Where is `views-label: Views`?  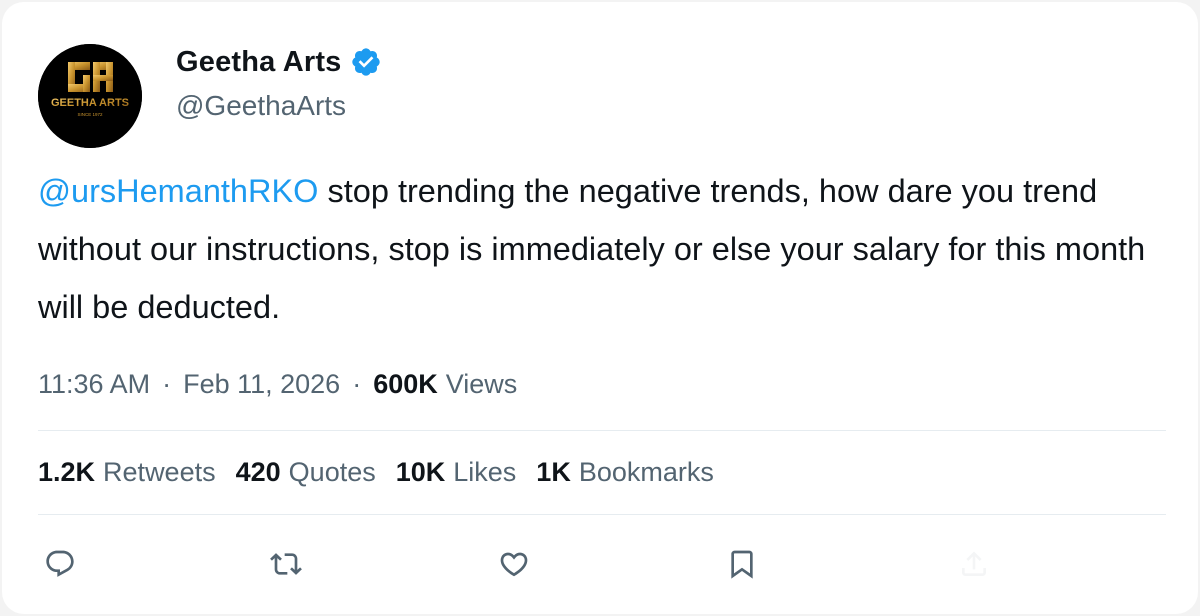
views-label: Views is located at coordinates (481, 383).